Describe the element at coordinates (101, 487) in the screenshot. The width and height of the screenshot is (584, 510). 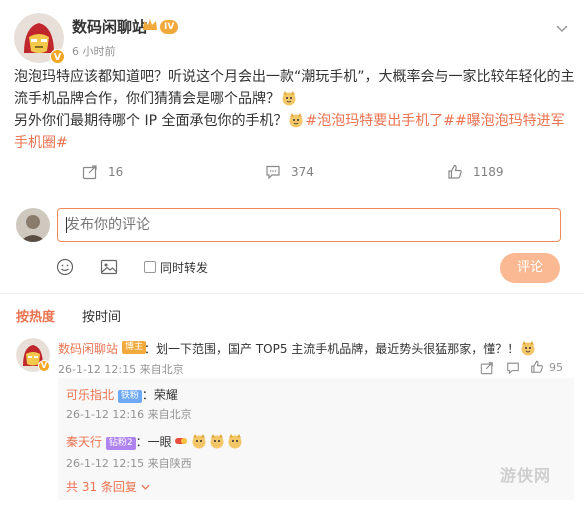
I see `more-replies-label: 共 31 条回复` at that location.